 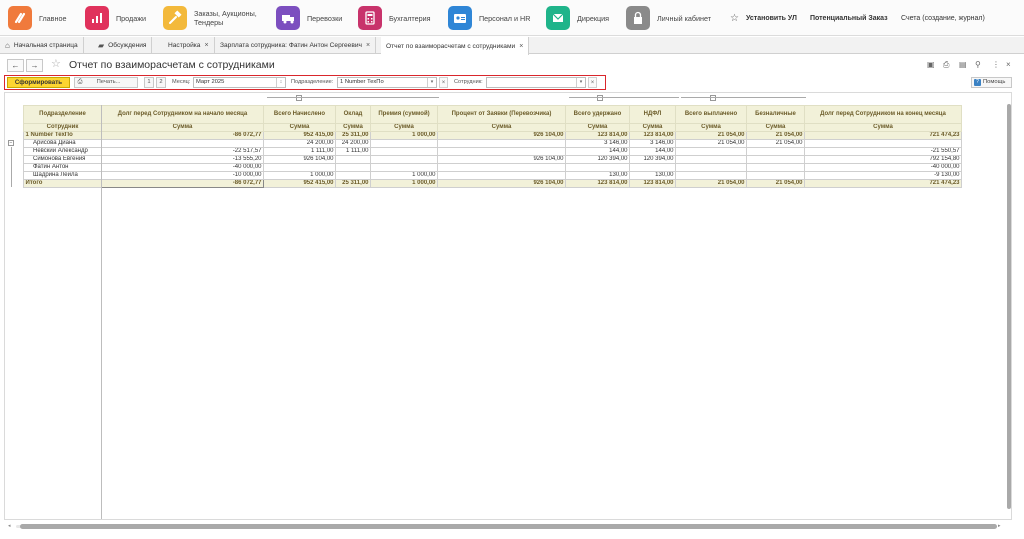 I want to click on cell: 24 200,00, so click(x=353, y=143).